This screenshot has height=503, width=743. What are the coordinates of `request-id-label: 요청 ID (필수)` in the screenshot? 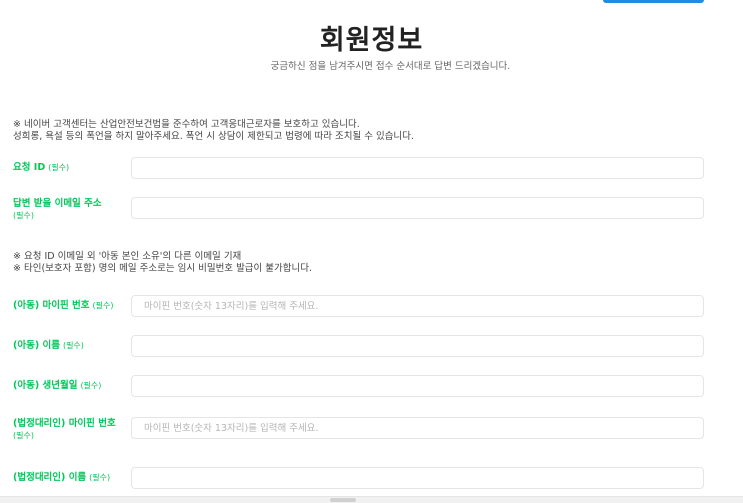 It's located at (72, 168).